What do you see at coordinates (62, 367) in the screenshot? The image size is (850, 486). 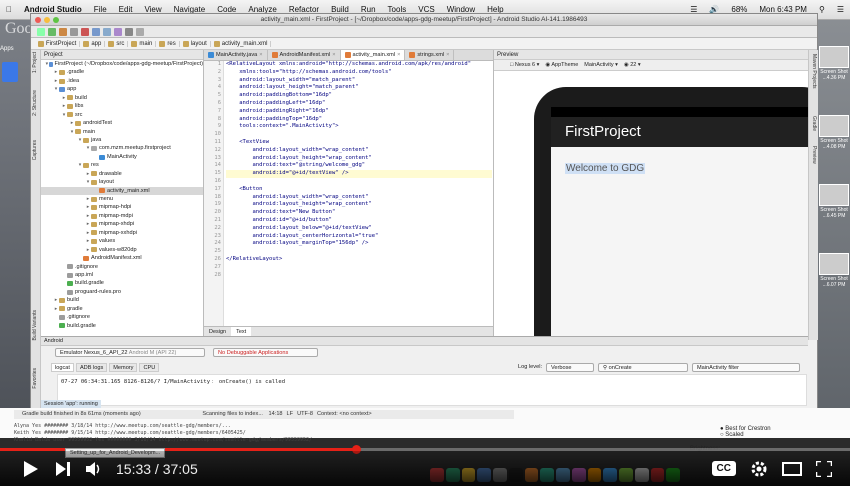 I see `monitor-tab: logcat` at bounding box center [62, 367].